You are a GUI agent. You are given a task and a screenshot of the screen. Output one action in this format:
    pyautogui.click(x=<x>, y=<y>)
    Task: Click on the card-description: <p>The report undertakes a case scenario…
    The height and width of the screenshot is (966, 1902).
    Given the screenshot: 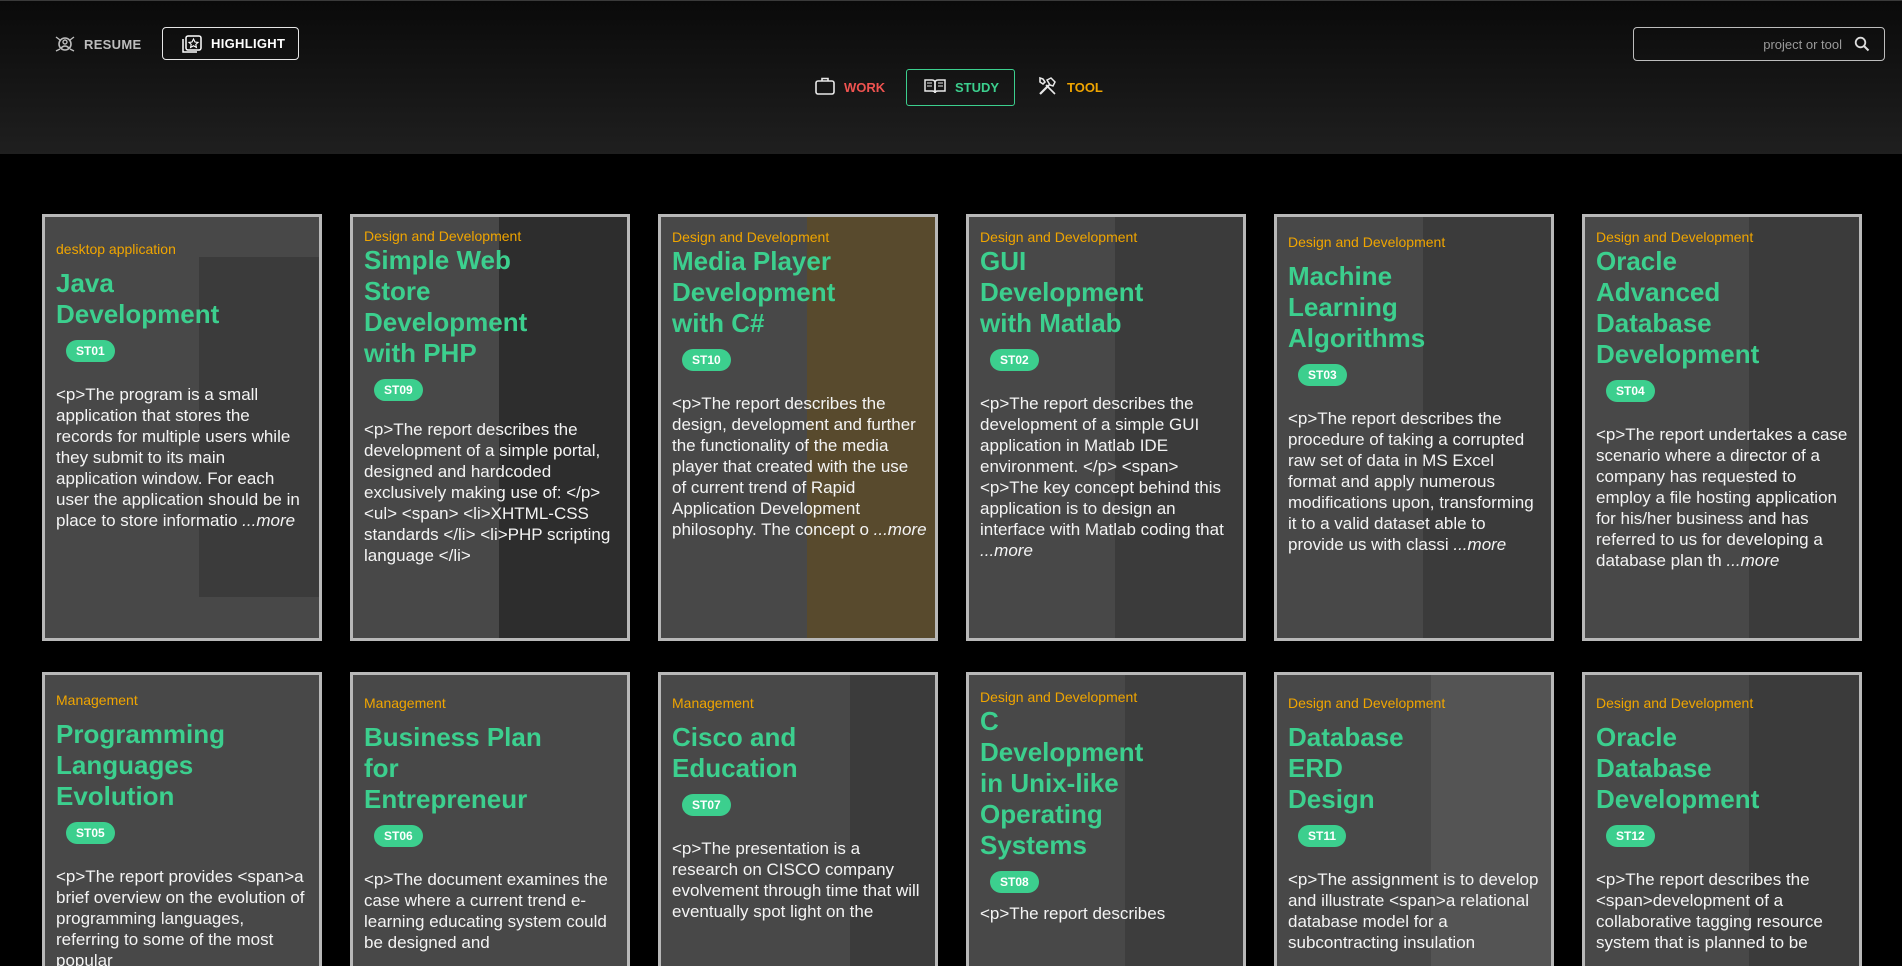 What is the action you would take?
    pyautogui.click(x=1722, y=497)
    